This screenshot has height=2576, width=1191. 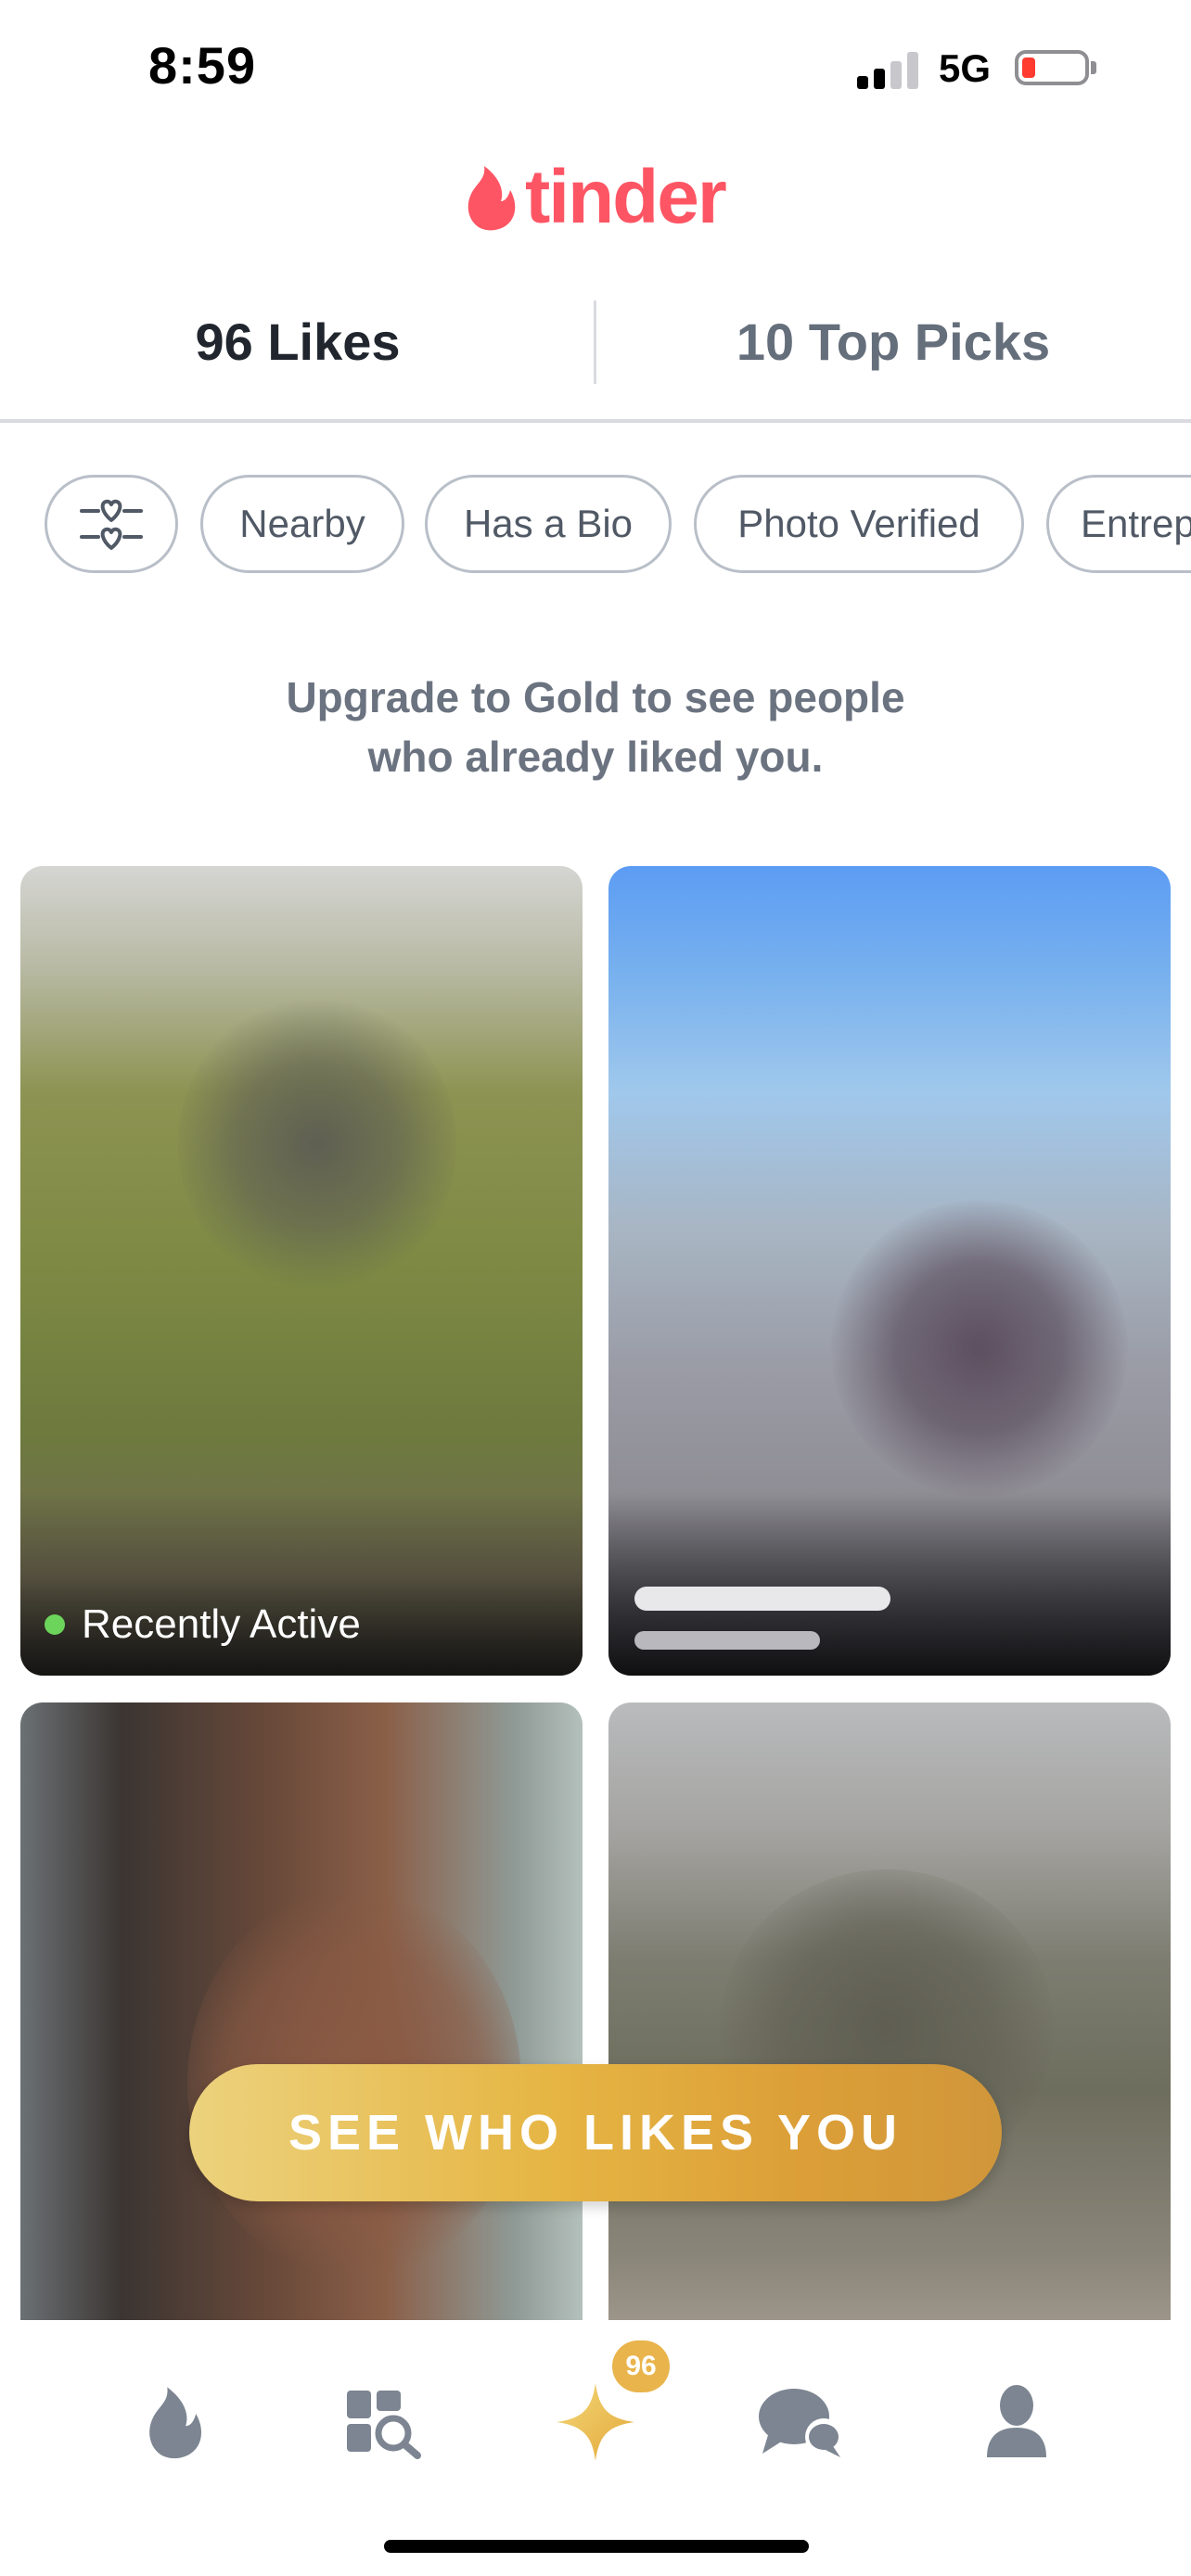 I want to click on cta-label: SEE WHO LIKES YOU, so click(x=595, y=2133).